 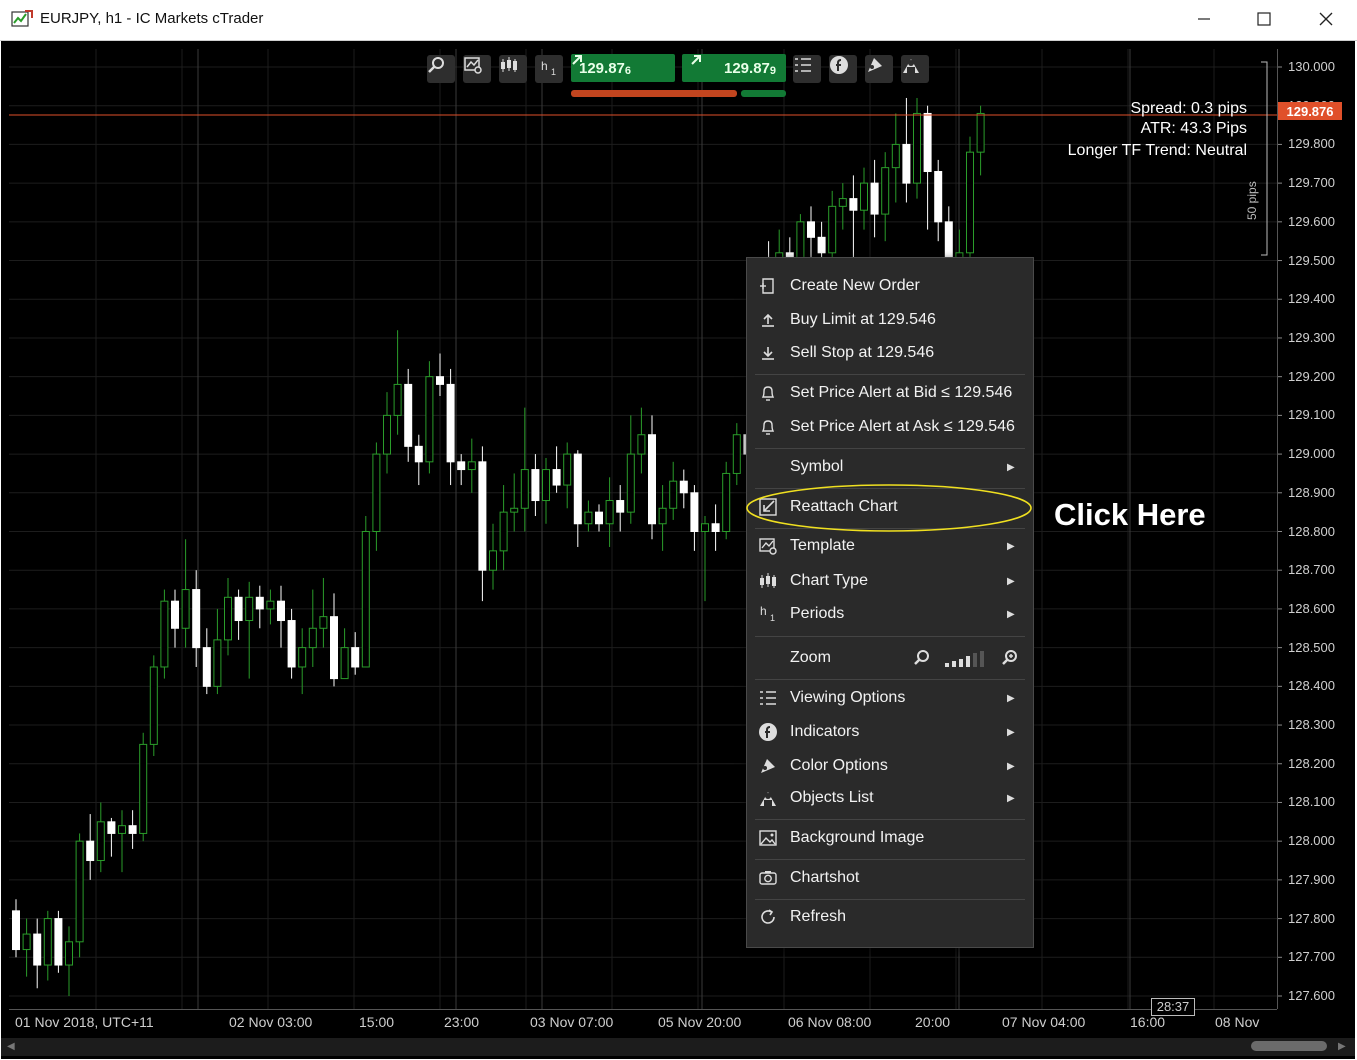 I want to click on buy-arrow-icon, so click(x=696, y=60).